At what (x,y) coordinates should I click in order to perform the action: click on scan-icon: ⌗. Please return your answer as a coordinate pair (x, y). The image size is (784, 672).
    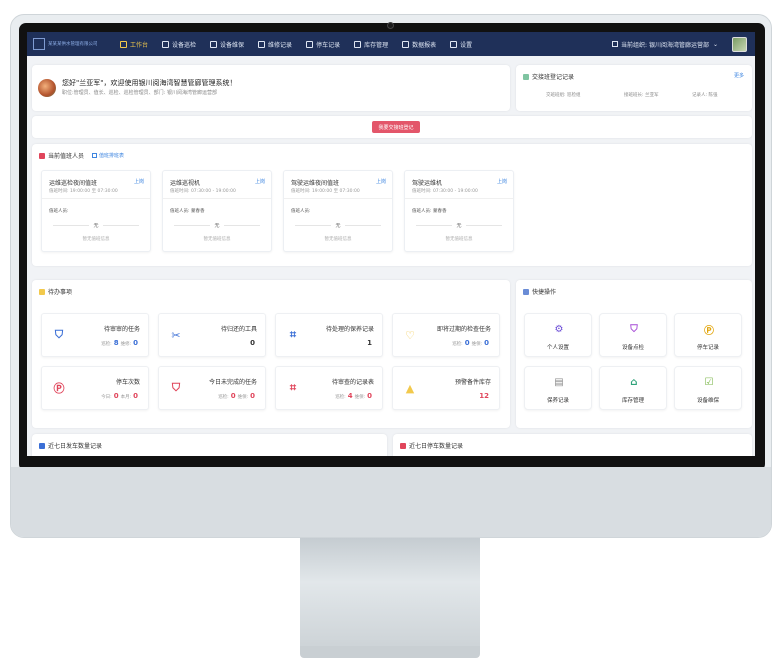
    Looking at the image, I should click on (293, 334).